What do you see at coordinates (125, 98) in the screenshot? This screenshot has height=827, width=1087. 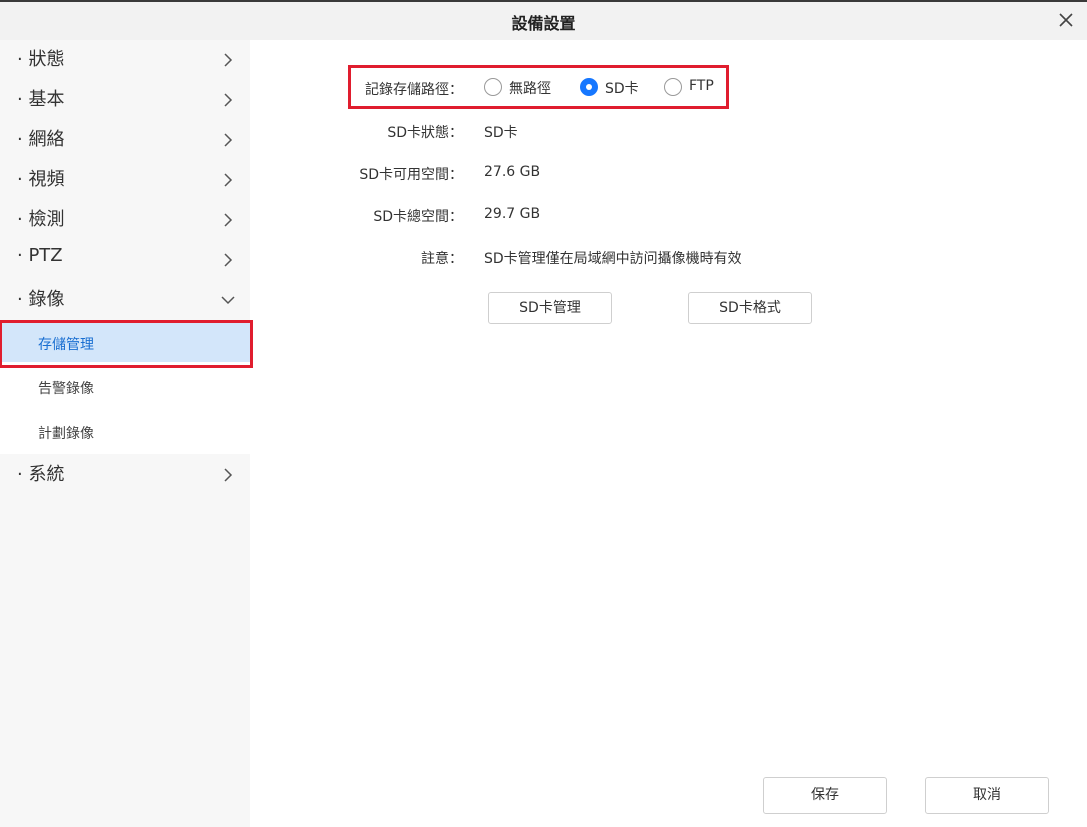 I see `sidebar-item-basic: · 基本` at bounding box center [125, 98].